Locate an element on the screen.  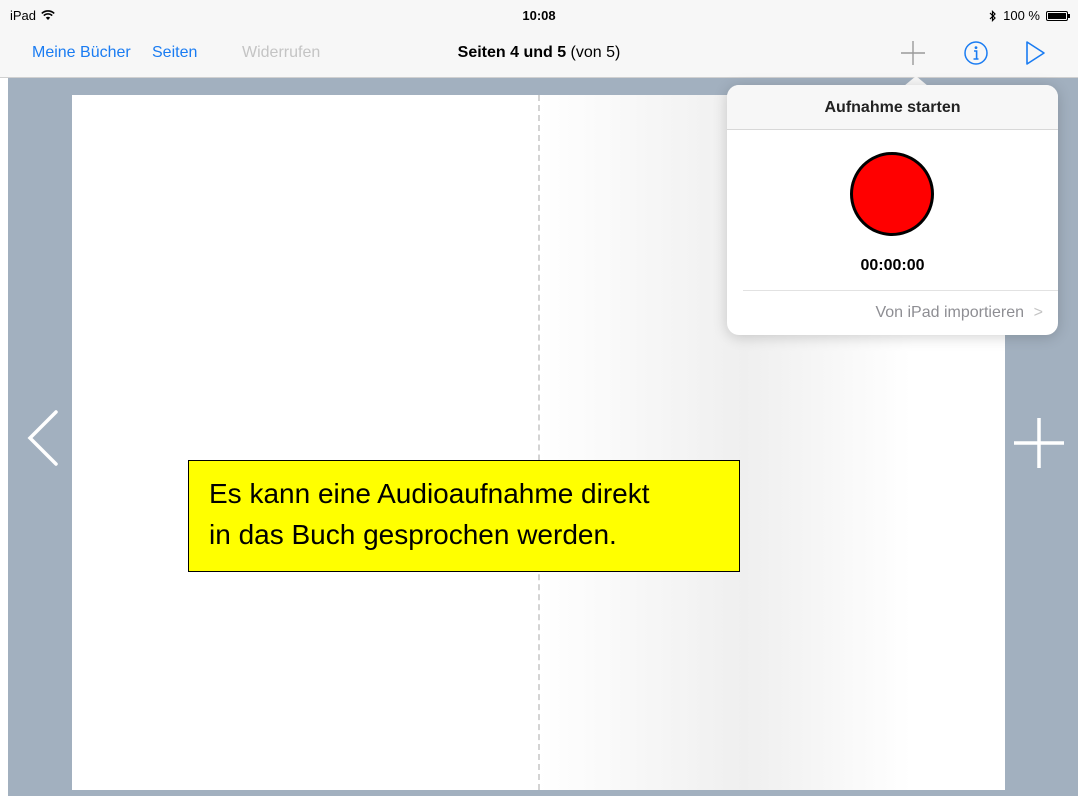
record-button is located at coordinates (892, 194).